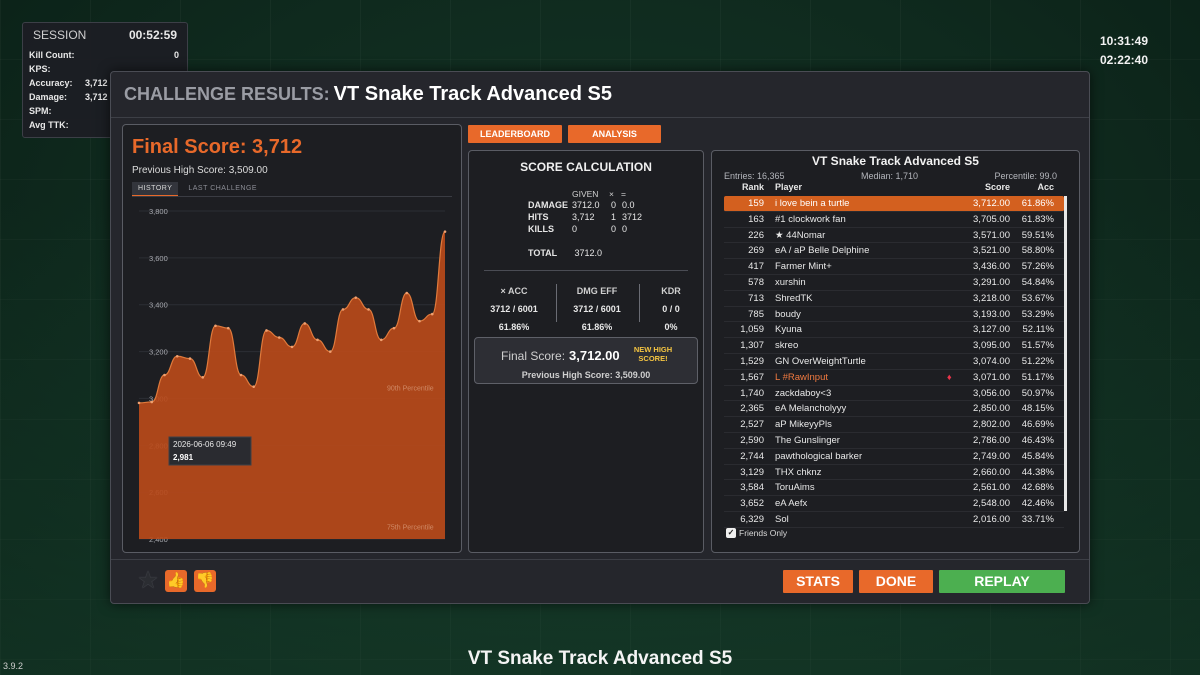 The height and width of the screenshot is (675, 1200). I want to click on player-cell: xurshin, so click(790, 282).